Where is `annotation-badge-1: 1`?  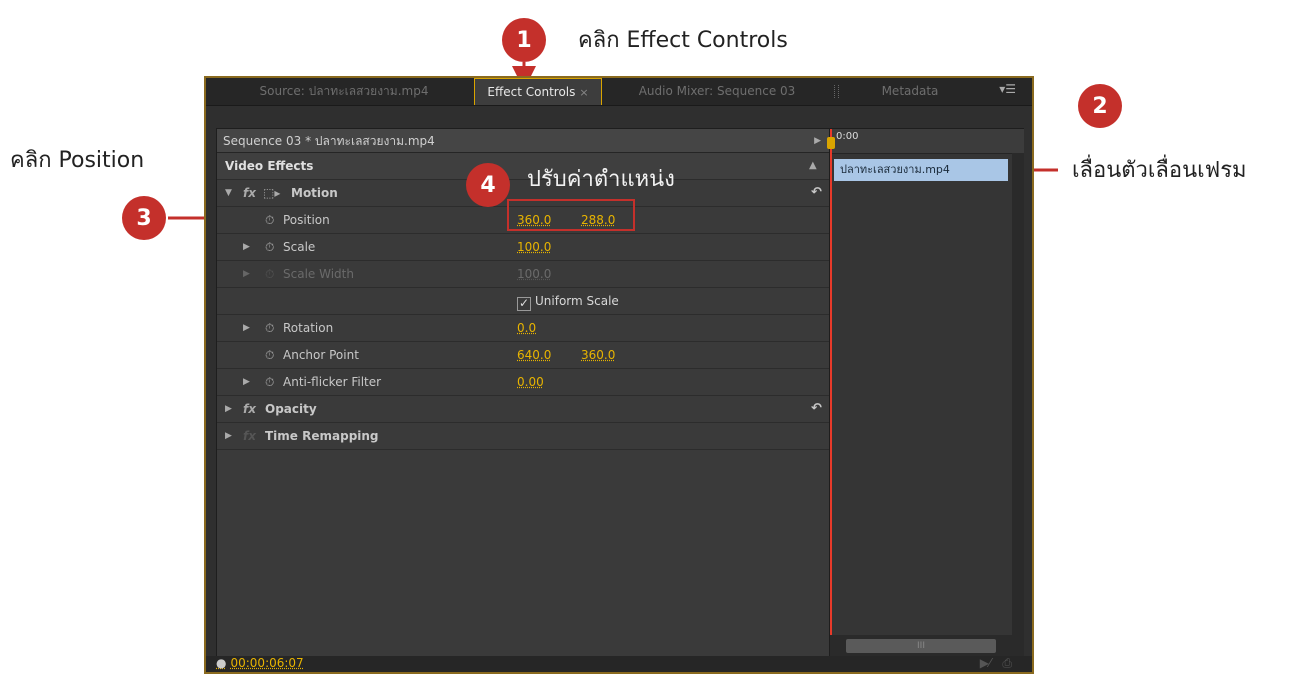 annotation-badge-1: 1 is located at coordinates (524, 40).